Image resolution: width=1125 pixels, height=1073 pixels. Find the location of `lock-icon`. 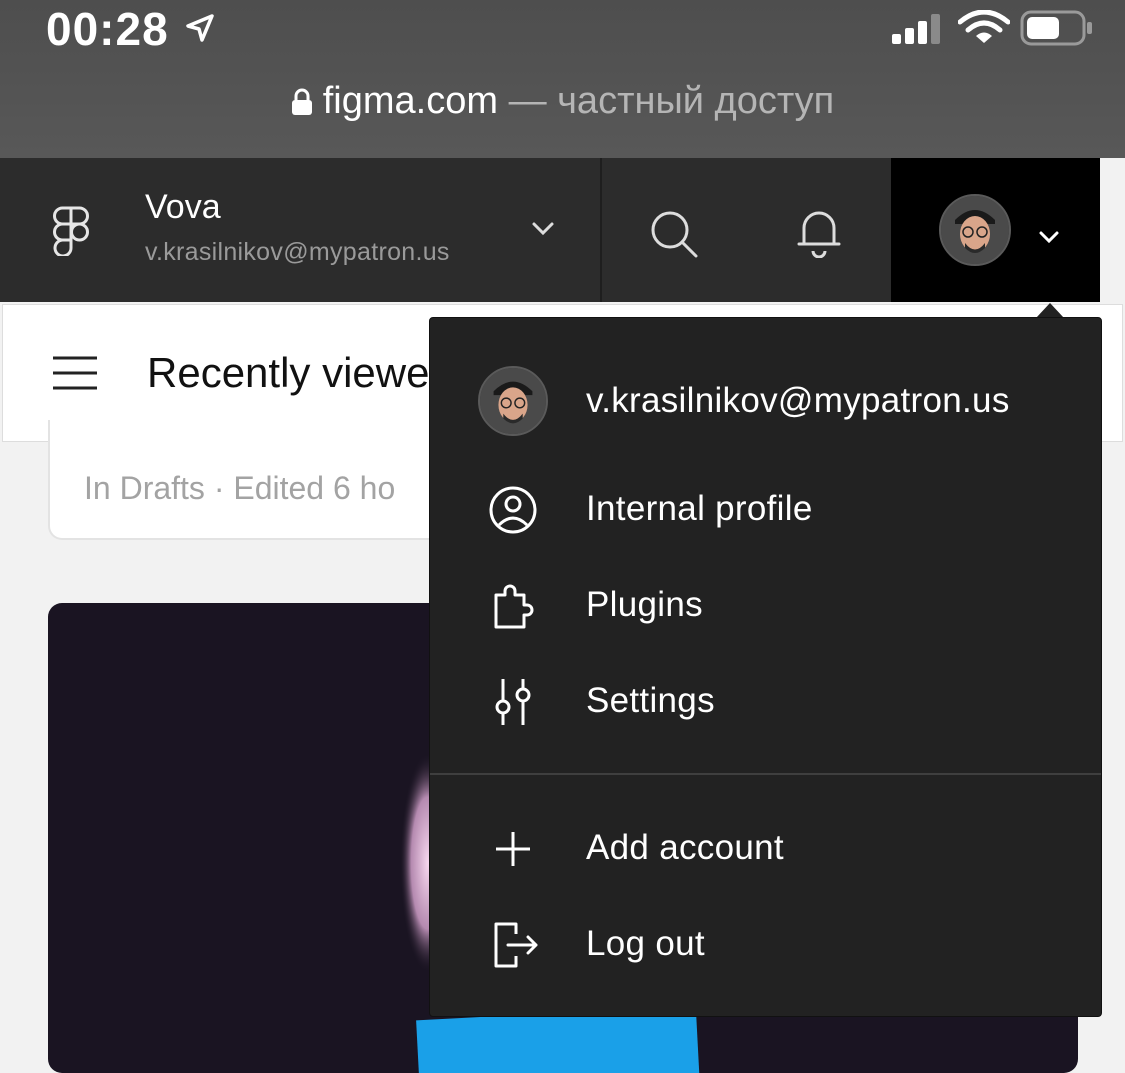

lock-icon is located at coordinates (301, 101).